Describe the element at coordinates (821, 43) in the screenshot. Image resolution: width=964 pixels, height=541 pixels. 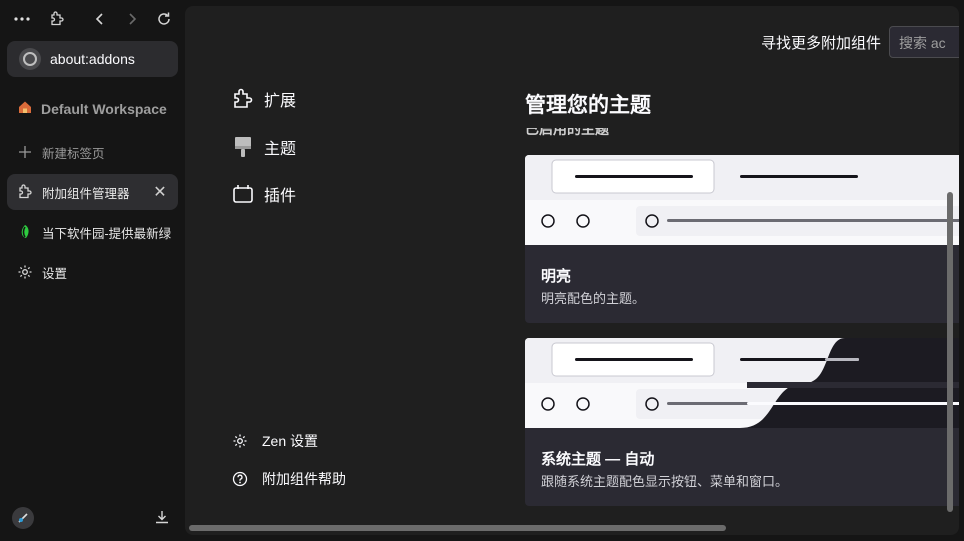
I see `find-more-addons-label: 寻找更多附加组件` at that location.